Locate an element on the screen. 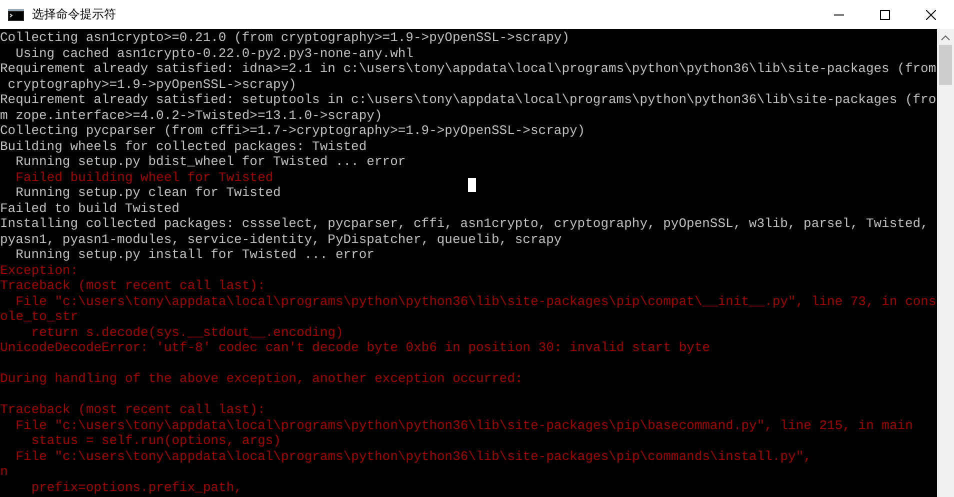  error-line: File "c:\users\tony\appdata\local\programs\python\python36\lib\site-packages\pip\commands\install.py", is located at coordinates (413, 456).